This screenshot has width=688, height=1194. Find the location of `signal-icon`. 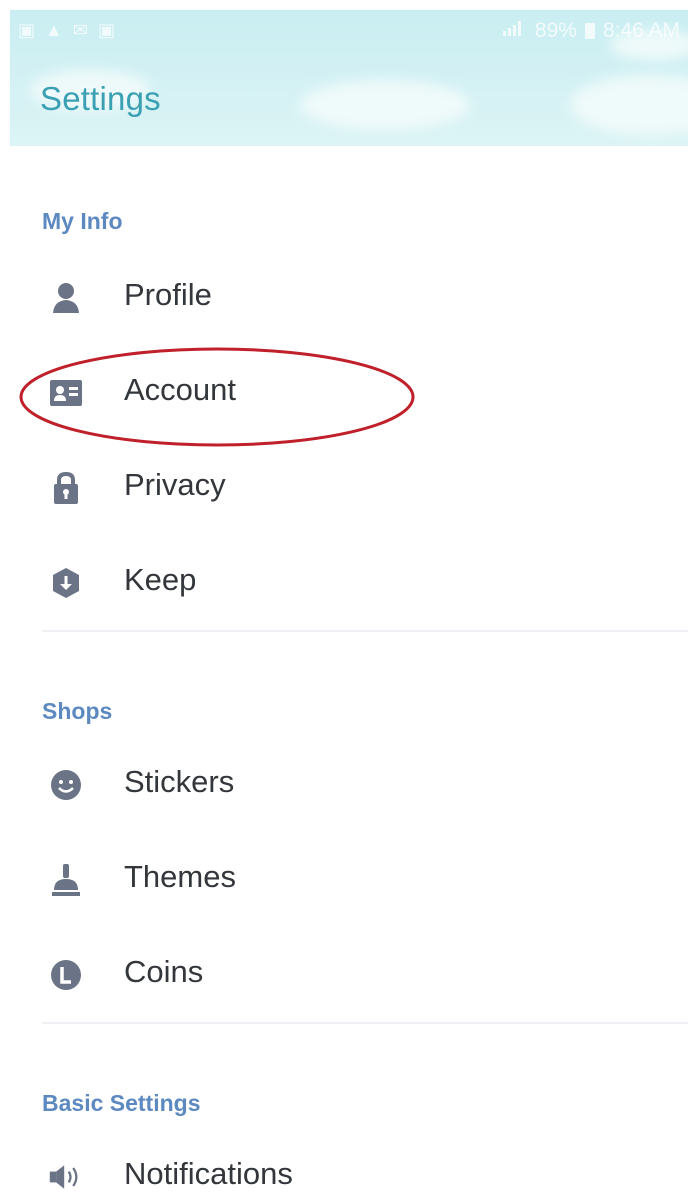

signal-icon is located at coordinates (514, 31).